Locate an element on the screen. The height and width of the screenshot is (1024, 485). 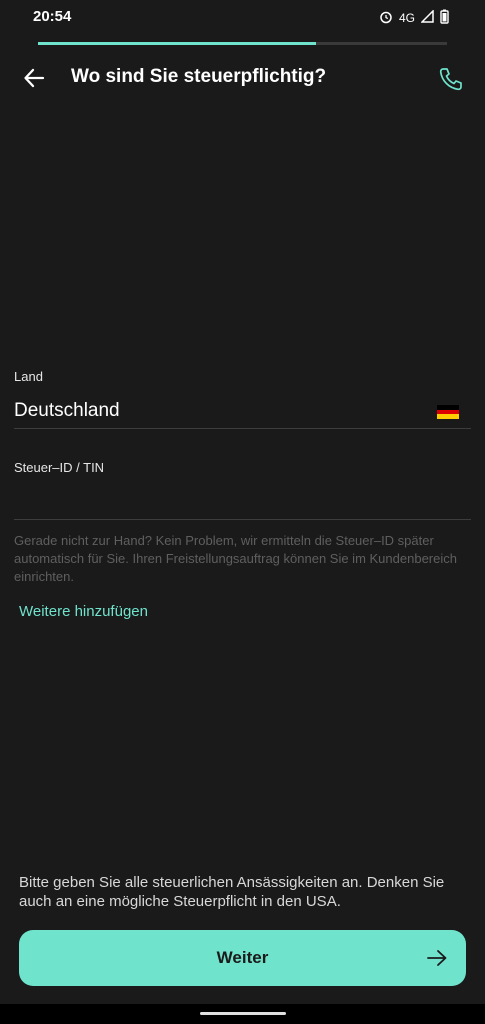
add-more-link: Weitere hinzufügen is located at coordinates (83, 611).